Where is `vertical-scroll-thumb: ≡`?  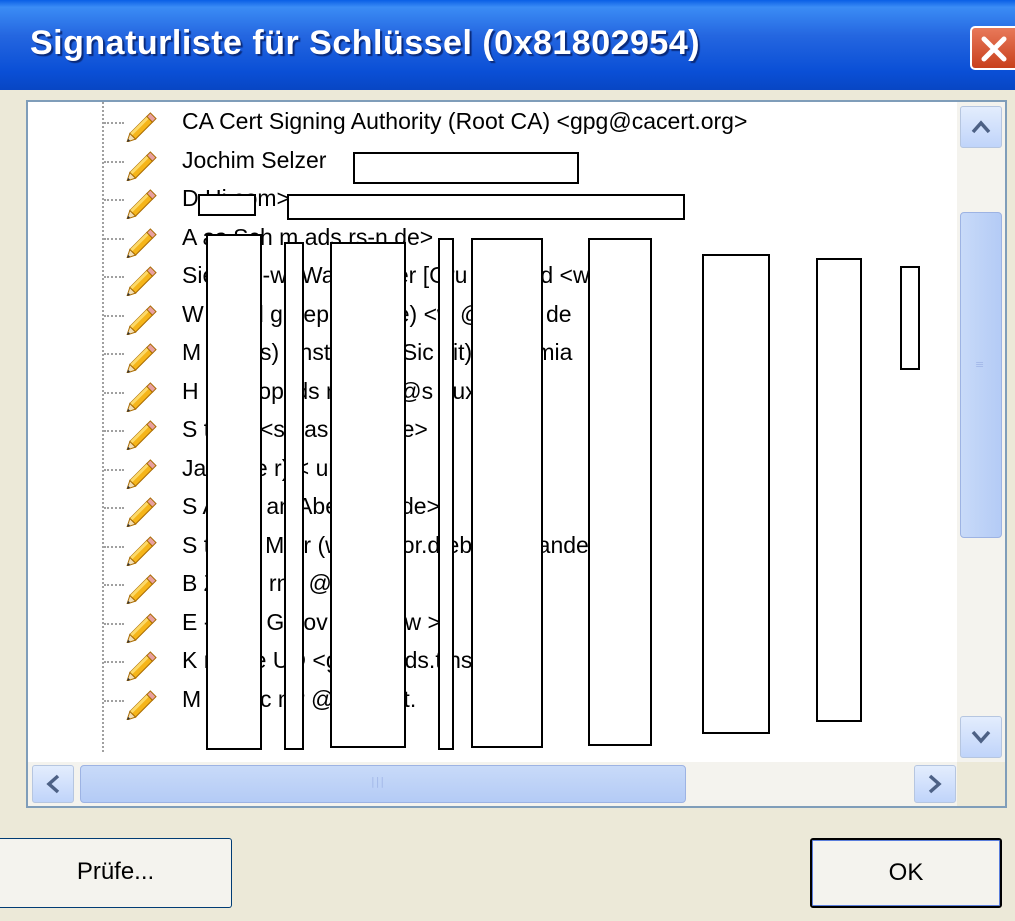 vertical-scroll-thumb: ≡ is located at coordinates (981, 375).